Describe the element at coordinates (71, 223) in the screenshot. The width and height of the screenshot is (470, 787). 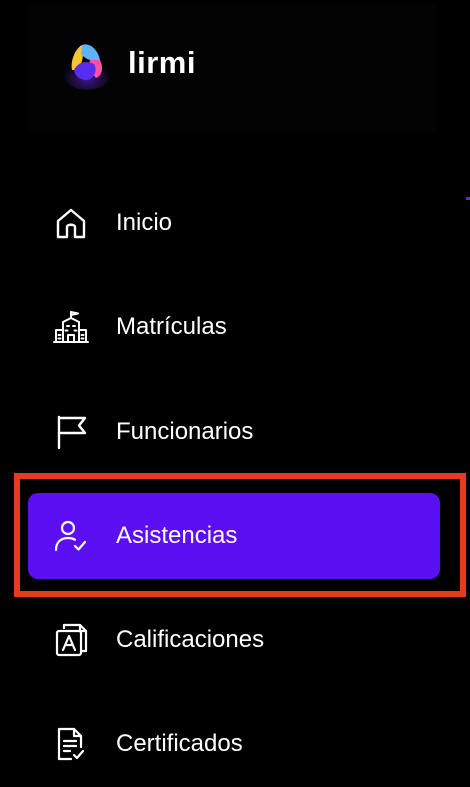
I see `home-icon` at that location.